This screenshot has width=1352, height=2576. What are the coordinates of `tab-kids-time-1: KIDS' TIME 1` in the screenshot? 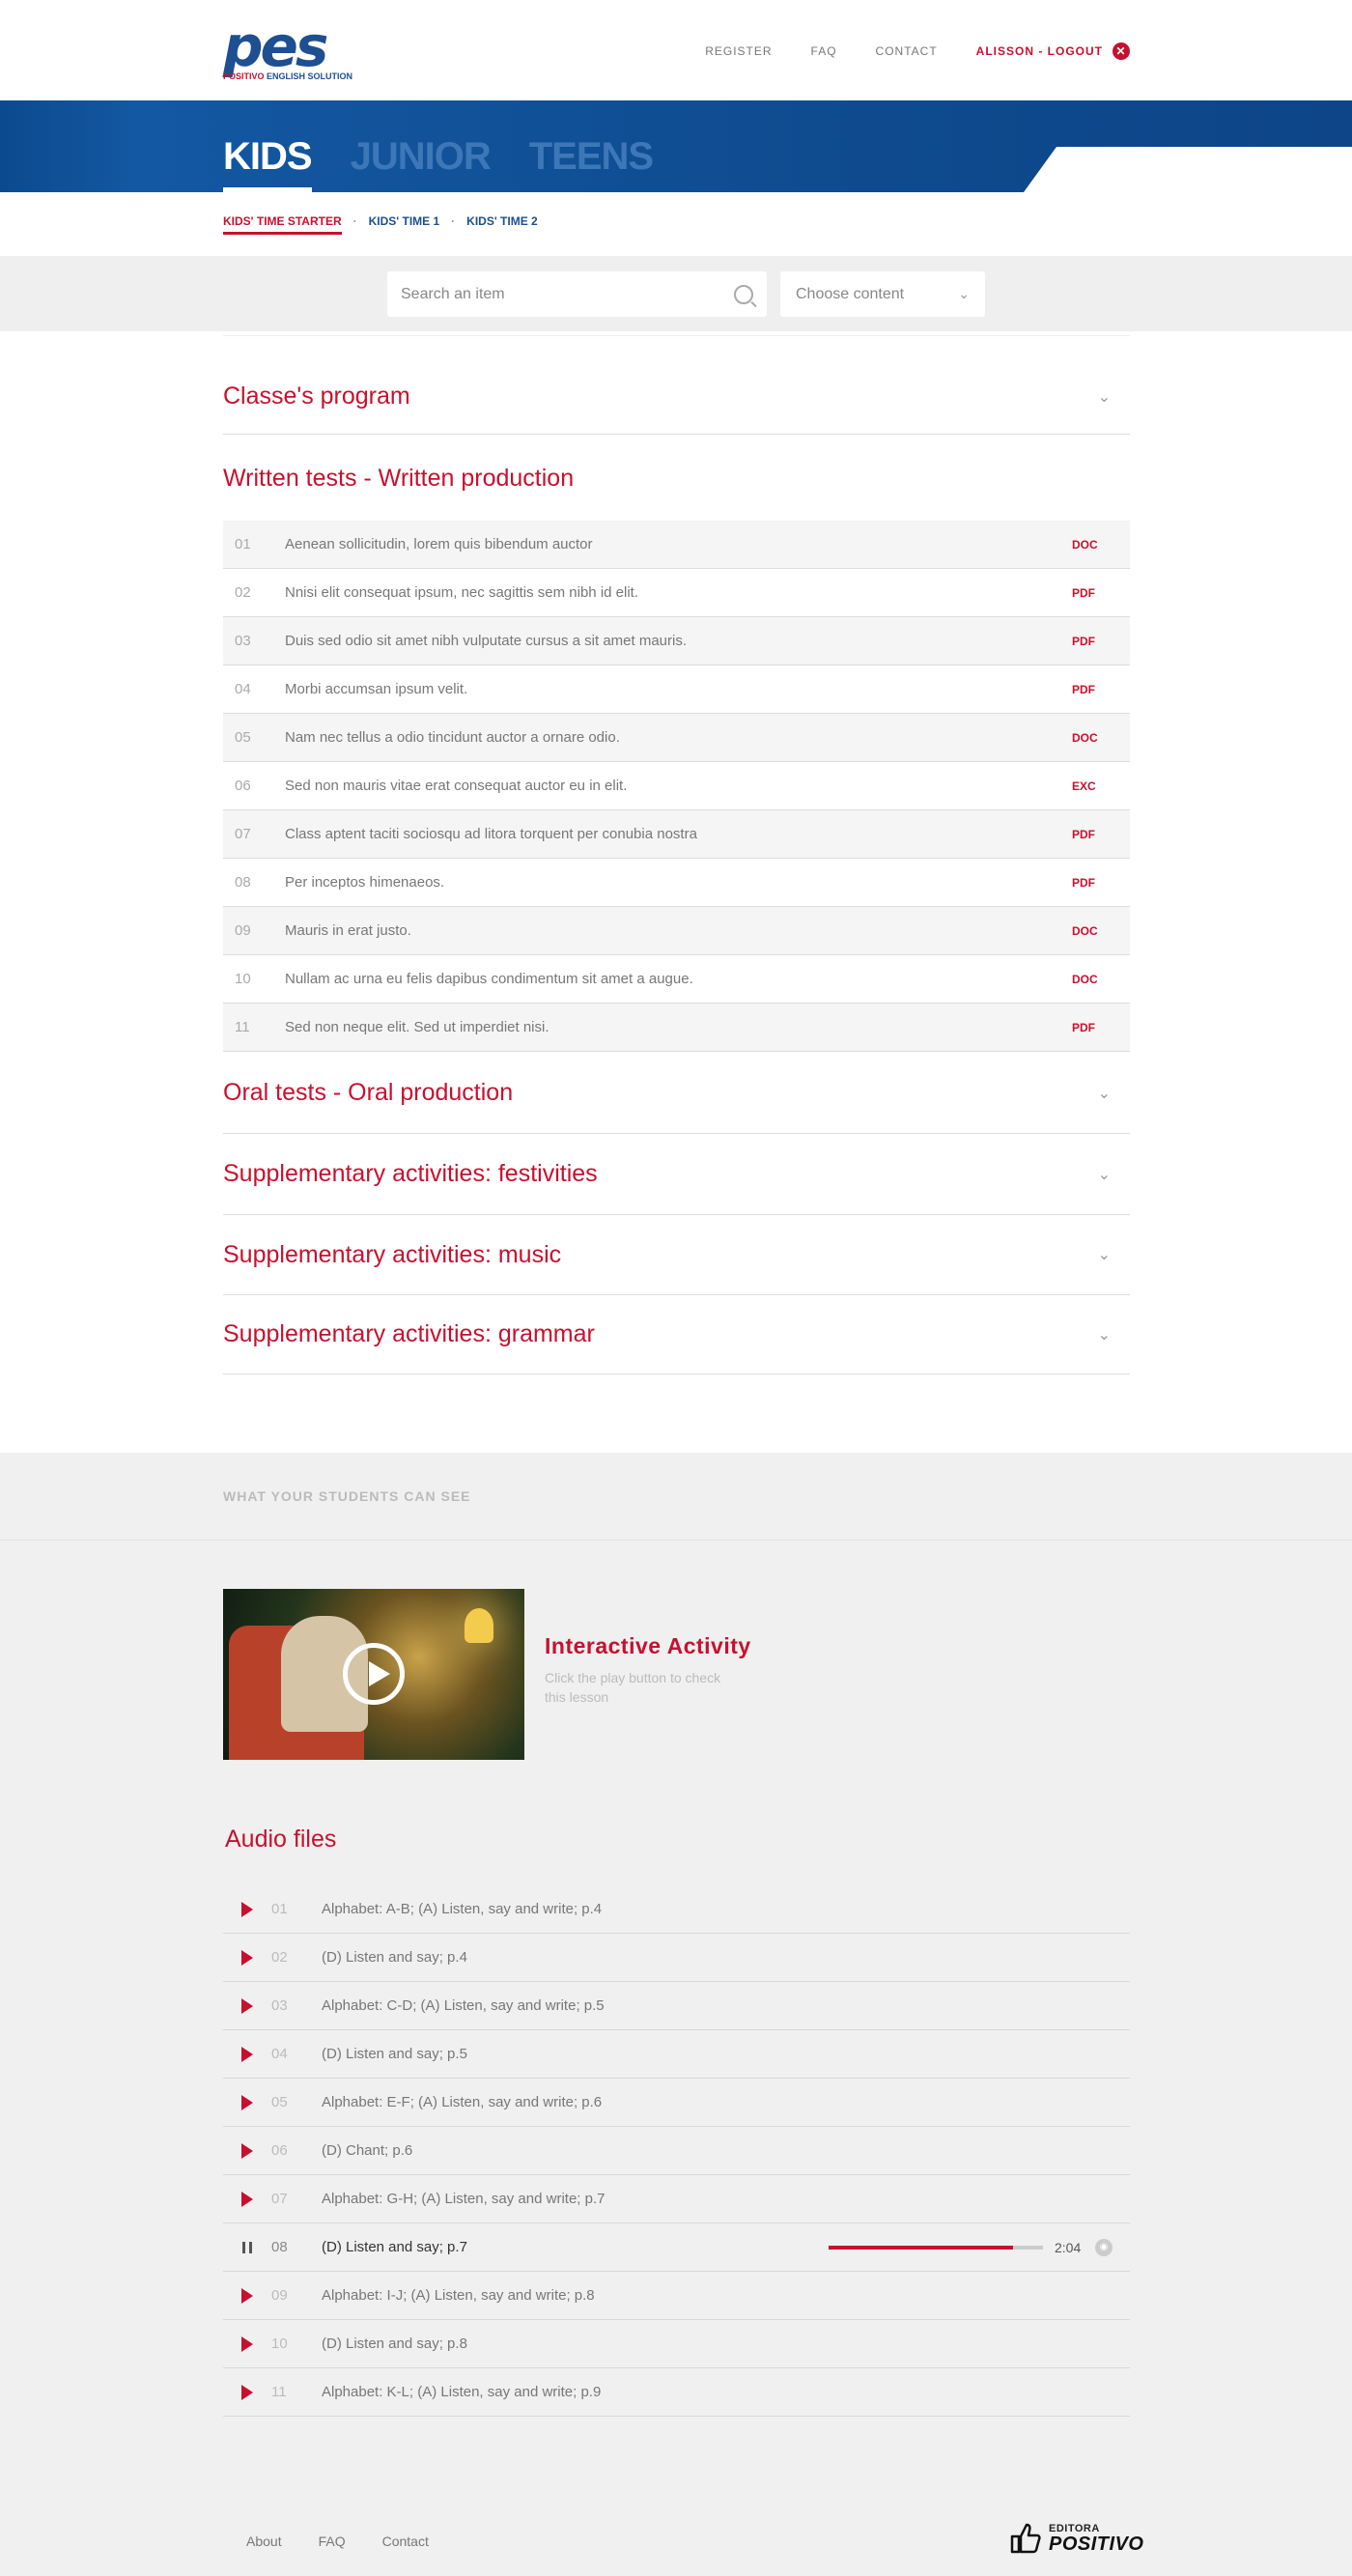 It's located at (404, 224).